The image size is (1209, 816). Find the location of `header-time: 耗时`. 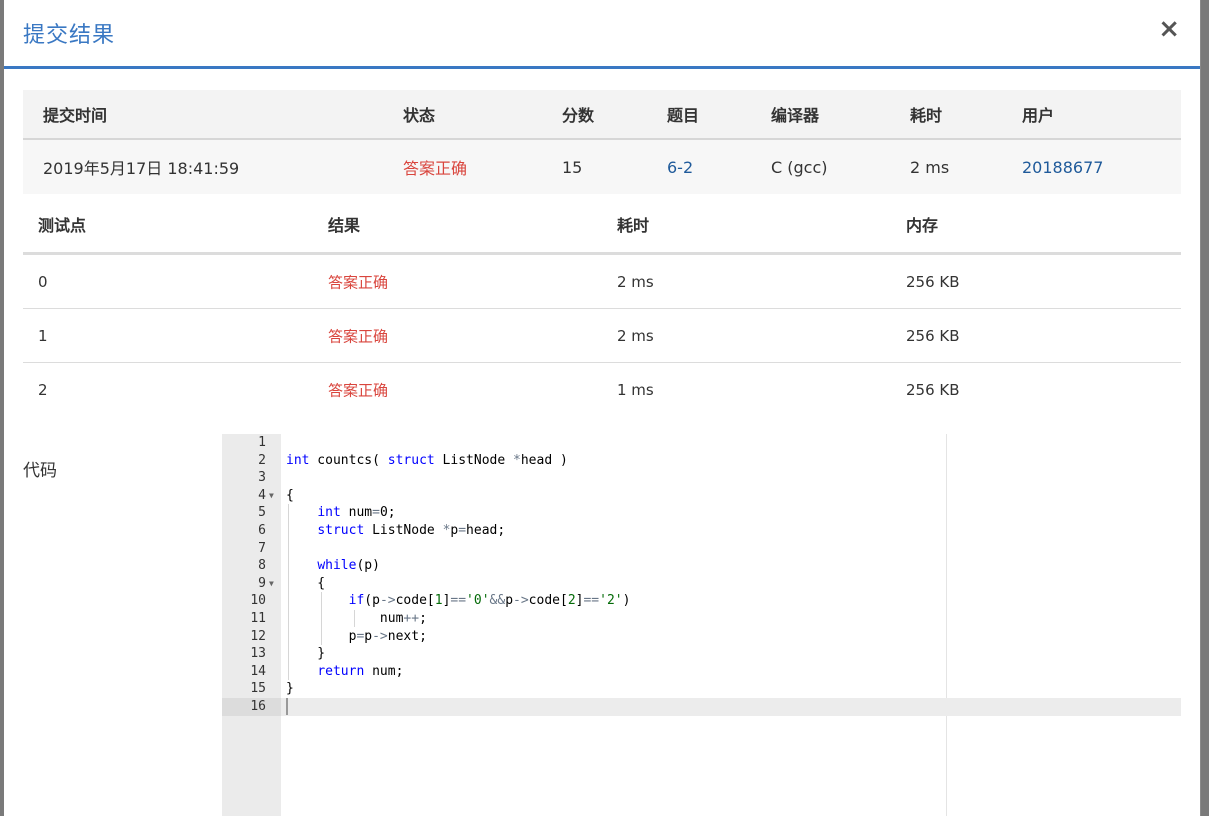

header-time: 耗时 is located at coordinates (633, 225).